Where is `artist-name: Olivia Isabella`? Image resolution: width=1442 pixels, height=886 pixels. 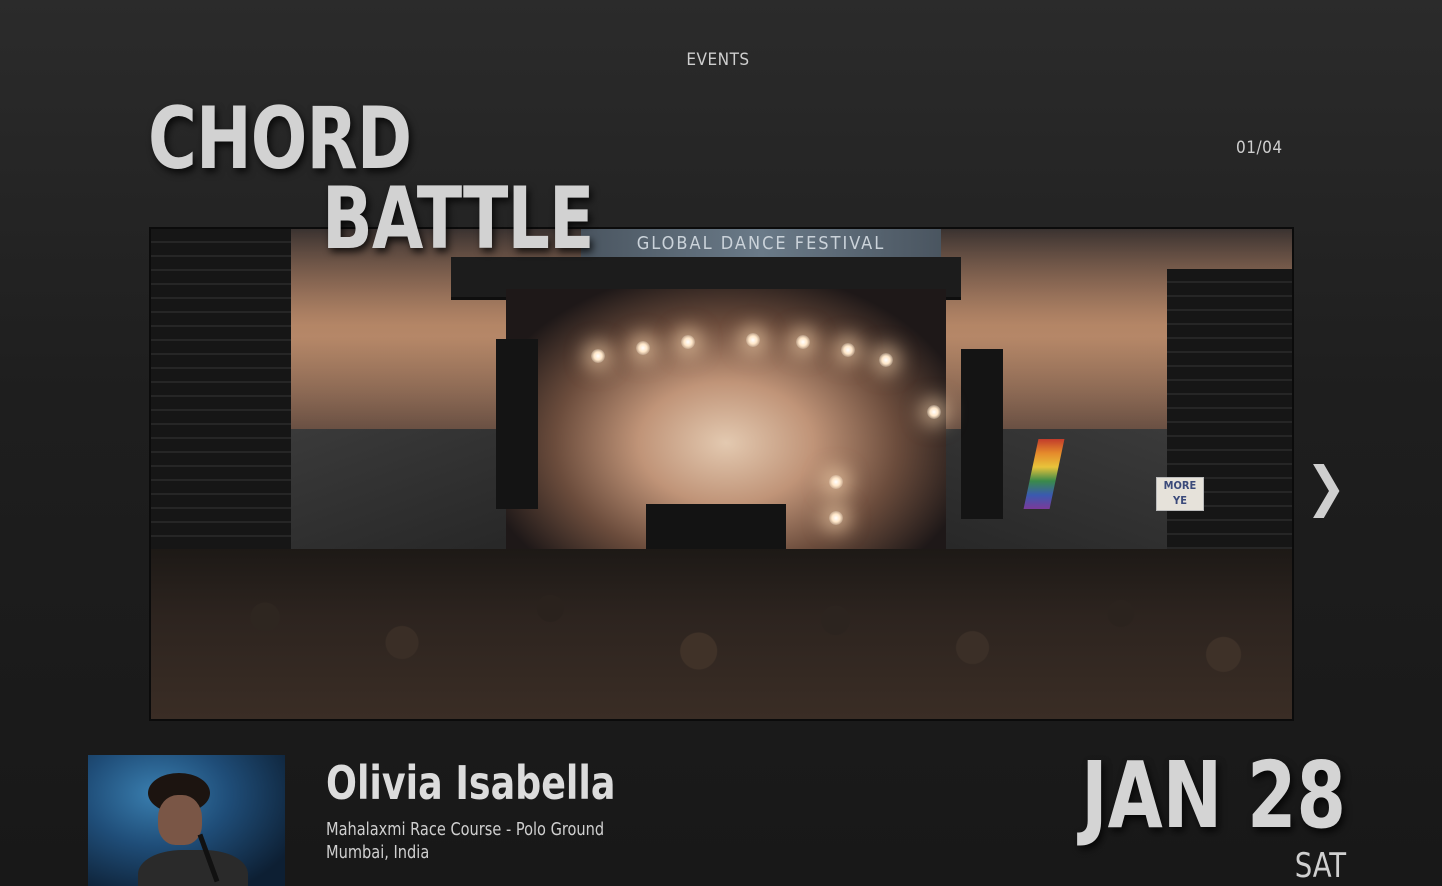
artist-name: Olivia Isabella is located at coordinates (471, 783).